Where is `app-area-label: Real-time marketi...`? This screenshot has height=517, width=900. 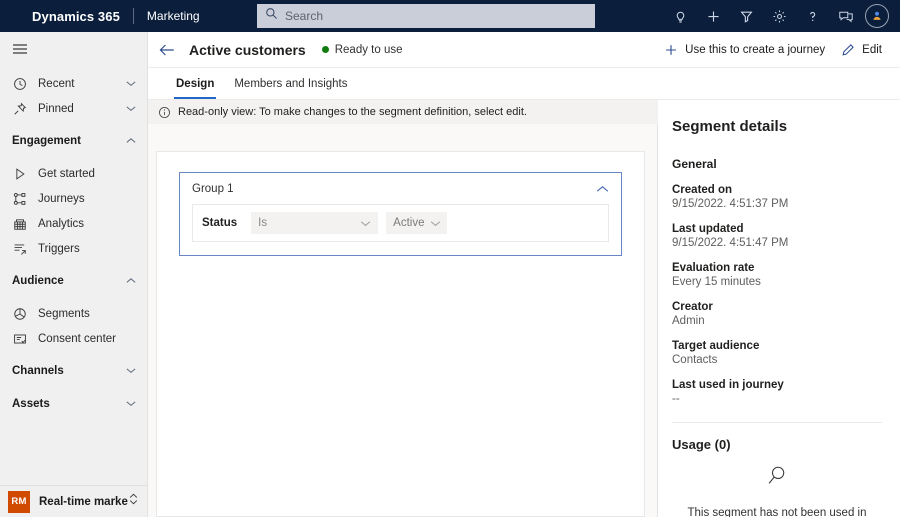
app-area-label: Real-time marketi... is located at coordinates (83, 501).